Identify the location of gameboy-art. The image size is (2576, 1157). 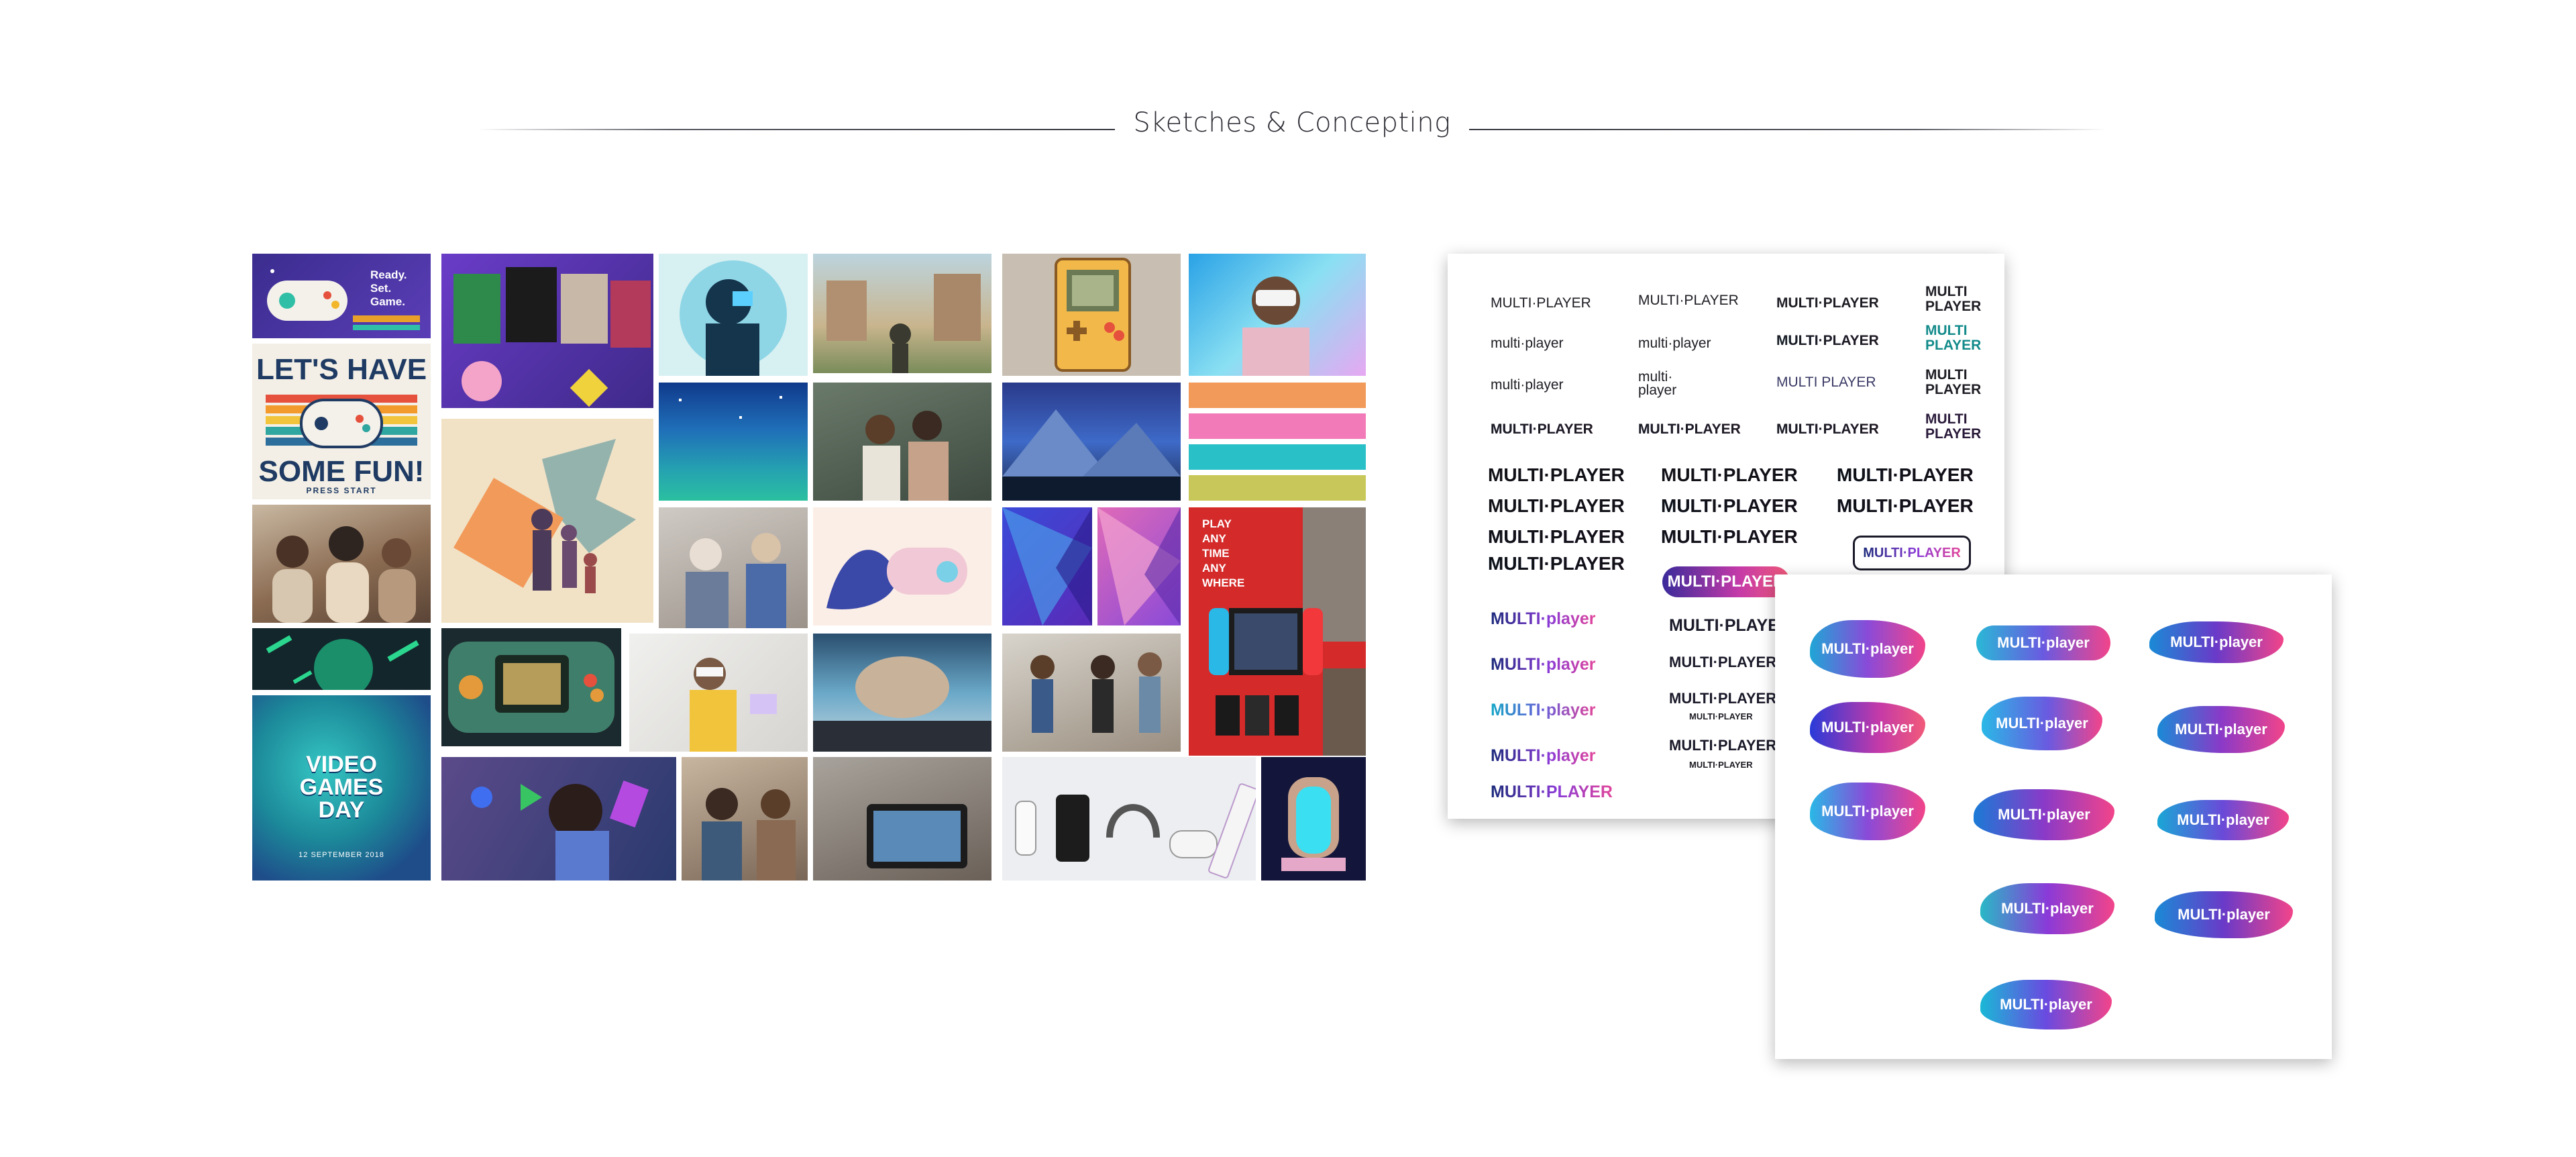
(1093, 315).